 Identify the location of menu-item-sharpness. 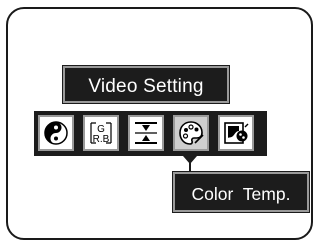
(146, 133).